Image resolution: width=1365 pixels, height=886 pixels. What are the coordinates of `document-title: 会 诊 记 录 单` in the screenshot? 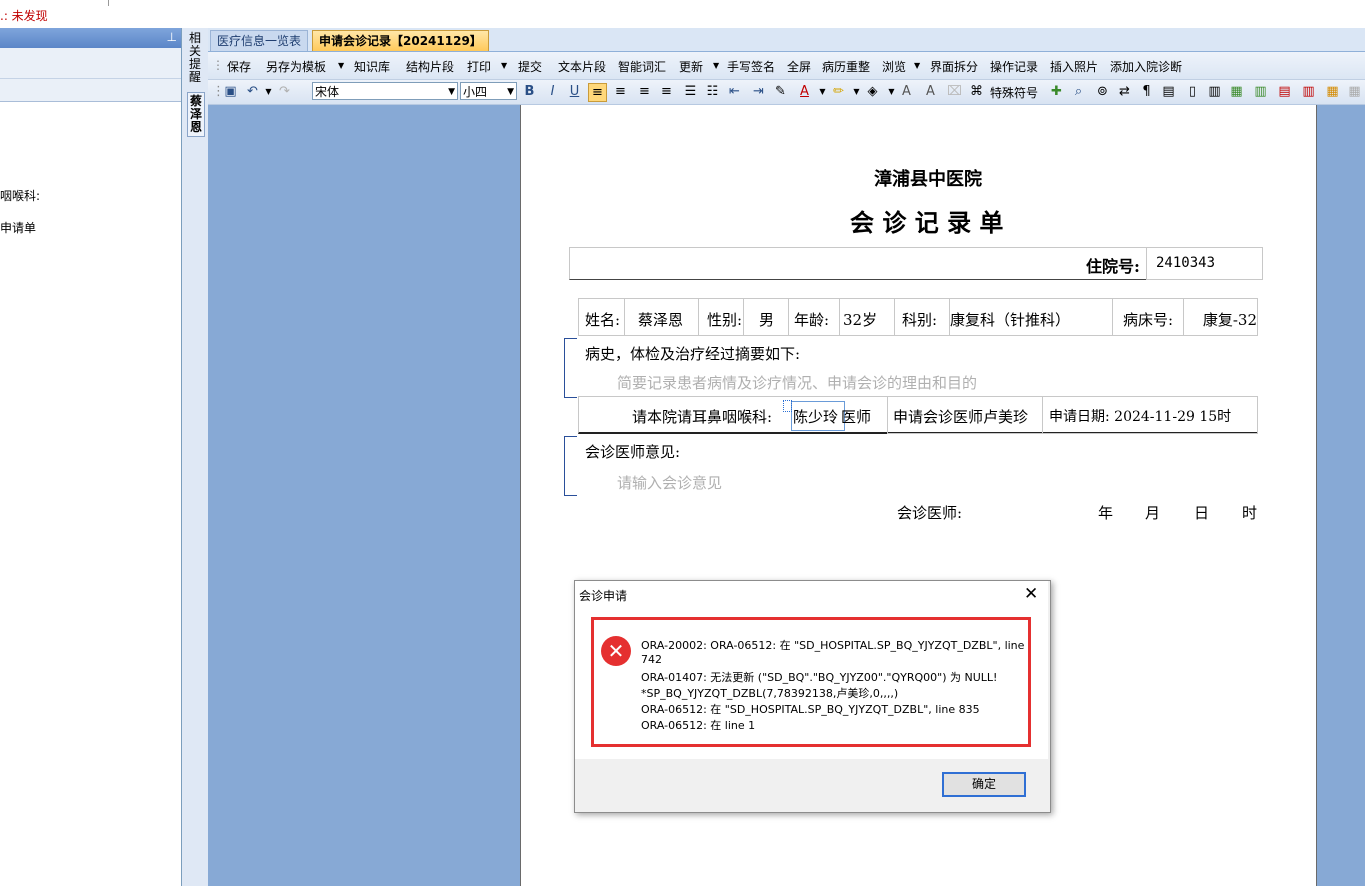 It's located at (927, 222).